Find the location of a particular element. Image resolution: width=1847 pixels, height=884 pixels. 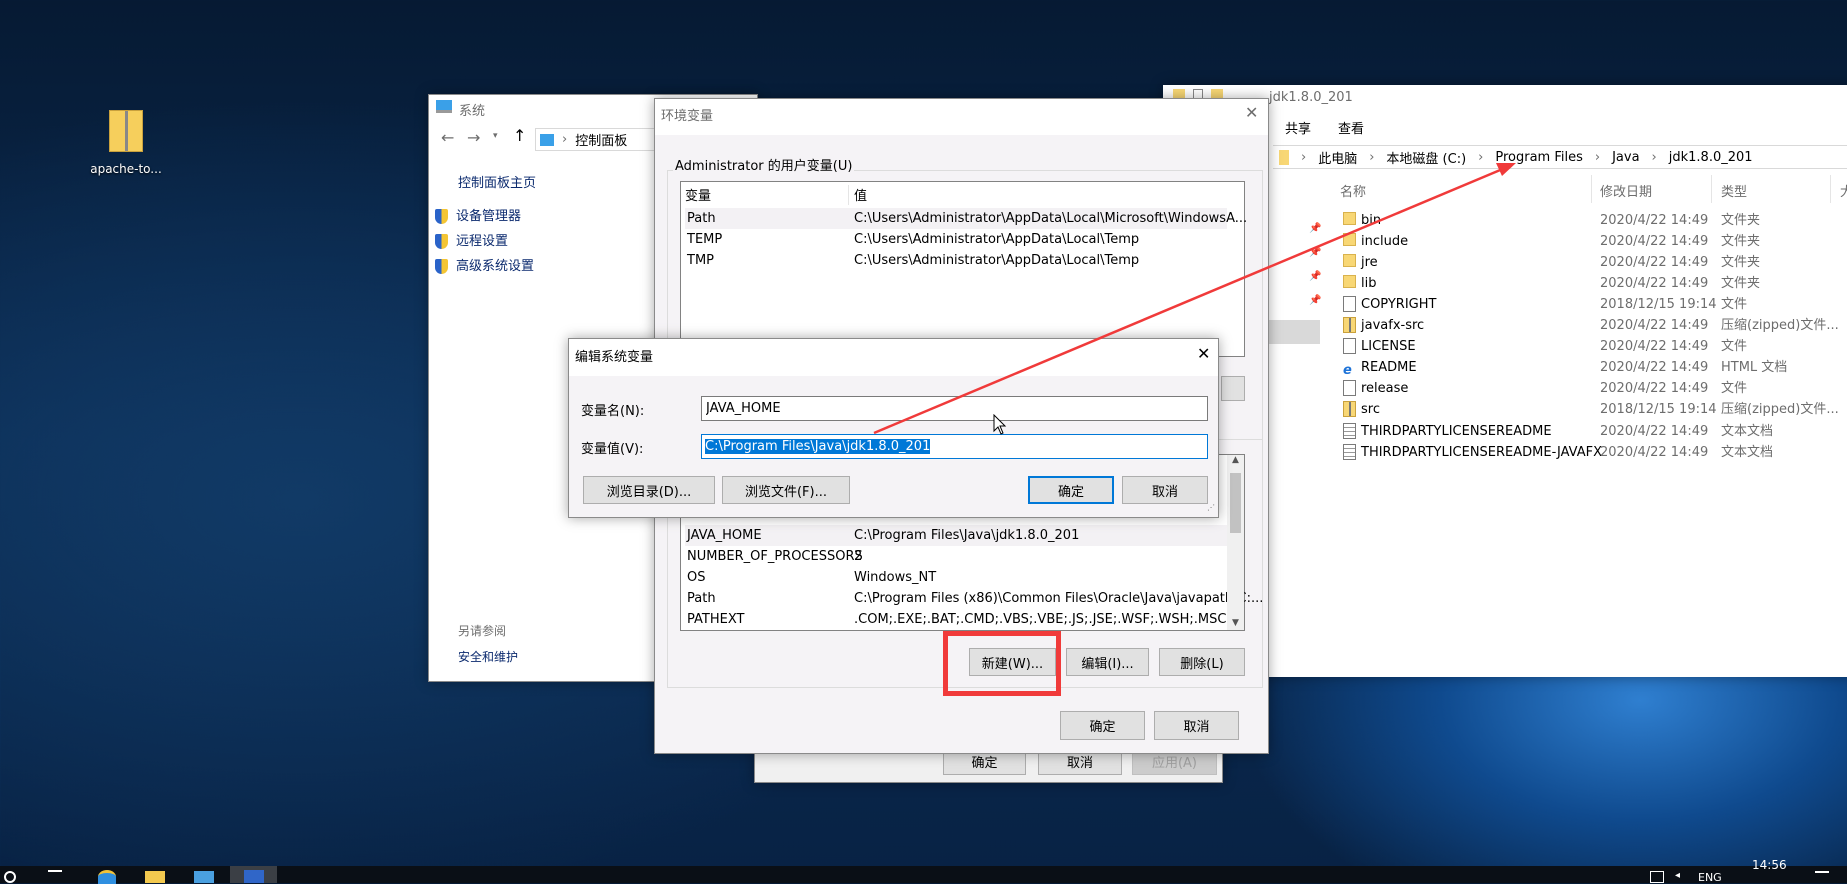

clock: 14:56 is located at coordinates (1769, 865).